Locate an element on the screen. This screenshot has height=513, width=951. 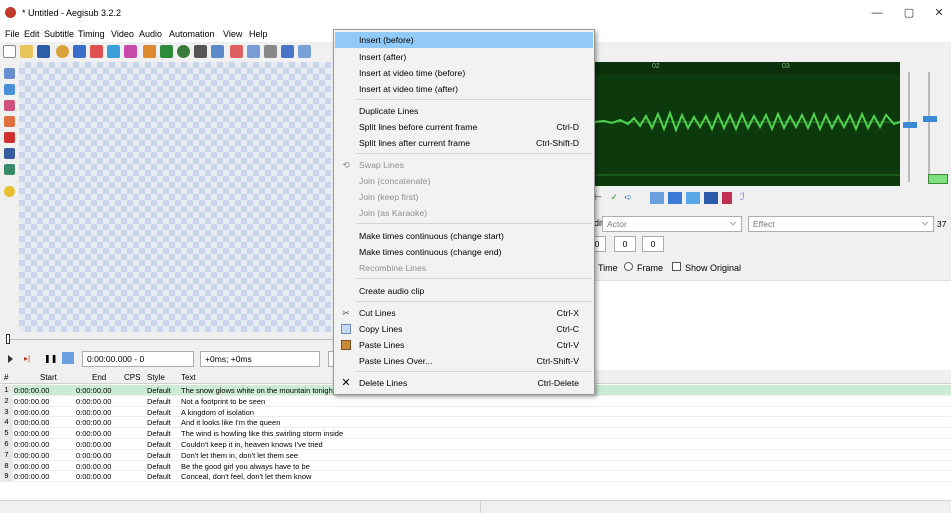
actor-dropdown-icon: ⌵ is located at coordinates (733, 223).